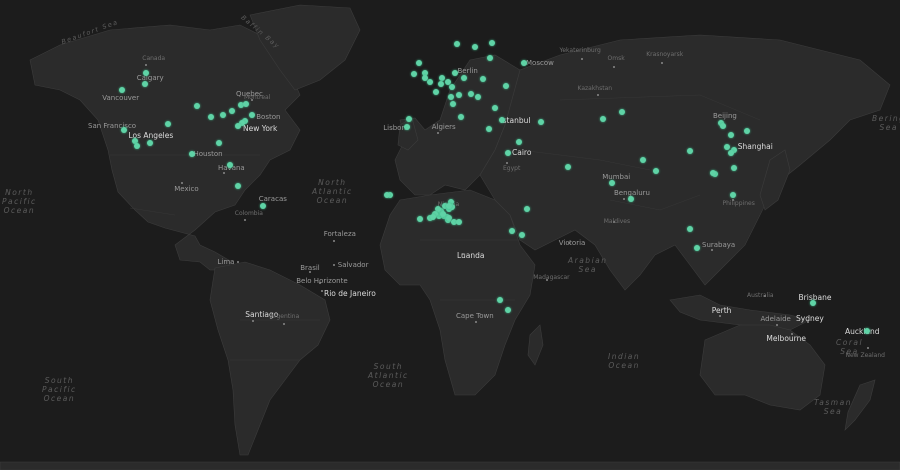  I want to click on city-label-shanghai: Shanghai, so click(755, 146).